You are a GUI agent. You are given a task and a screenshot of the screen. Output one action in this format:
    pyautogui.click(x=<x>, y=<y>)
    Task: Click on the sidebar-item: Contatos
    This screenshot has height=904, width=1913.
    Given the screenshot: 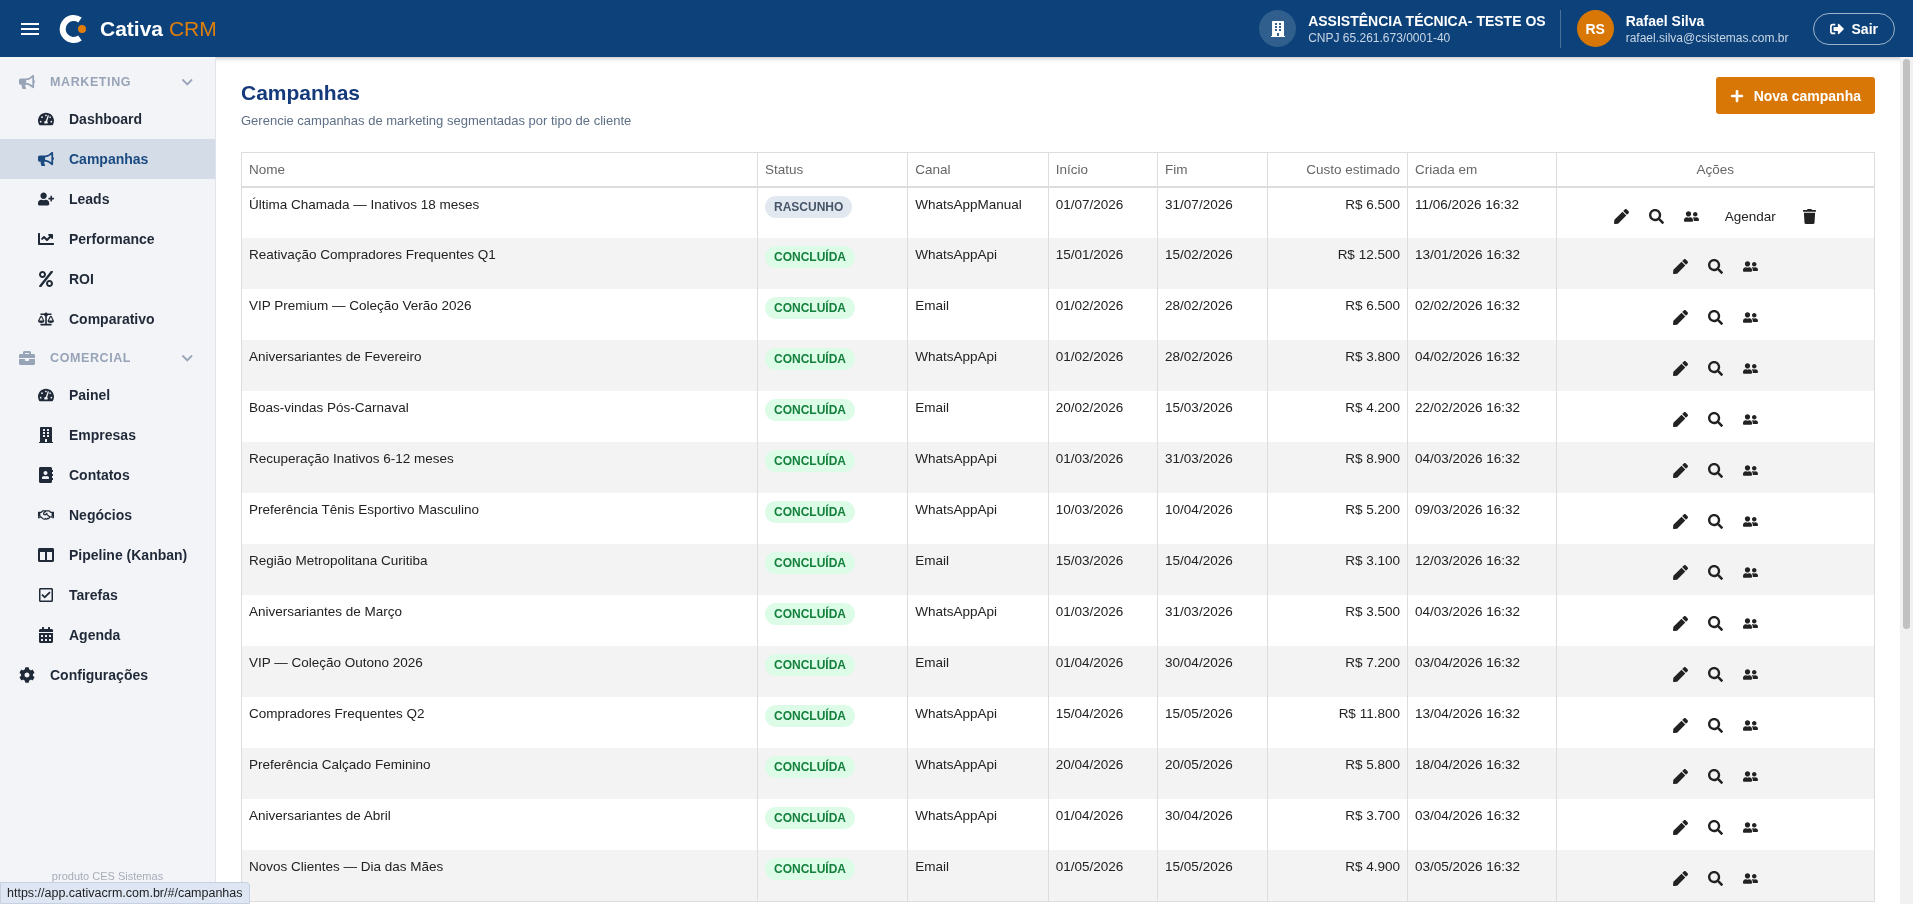 What is the action you would take?
    pyautogui.click(x=107, y=475)
    